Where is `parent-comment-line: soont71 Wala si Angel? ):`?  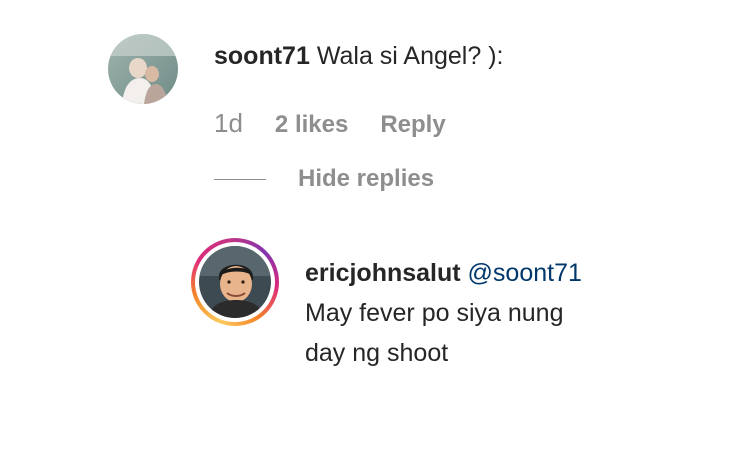
parent-comment-line: soont71 Wala si Angel? ): is located at coordinates (358, 56).